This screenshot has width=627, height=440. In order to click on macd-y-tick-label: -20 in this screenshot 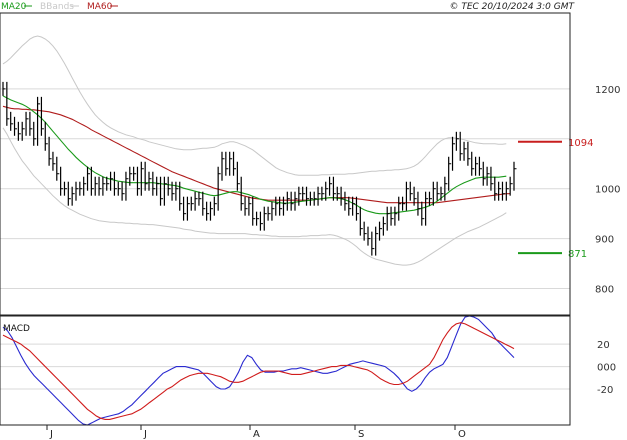, I will do `click(605, 390)`.